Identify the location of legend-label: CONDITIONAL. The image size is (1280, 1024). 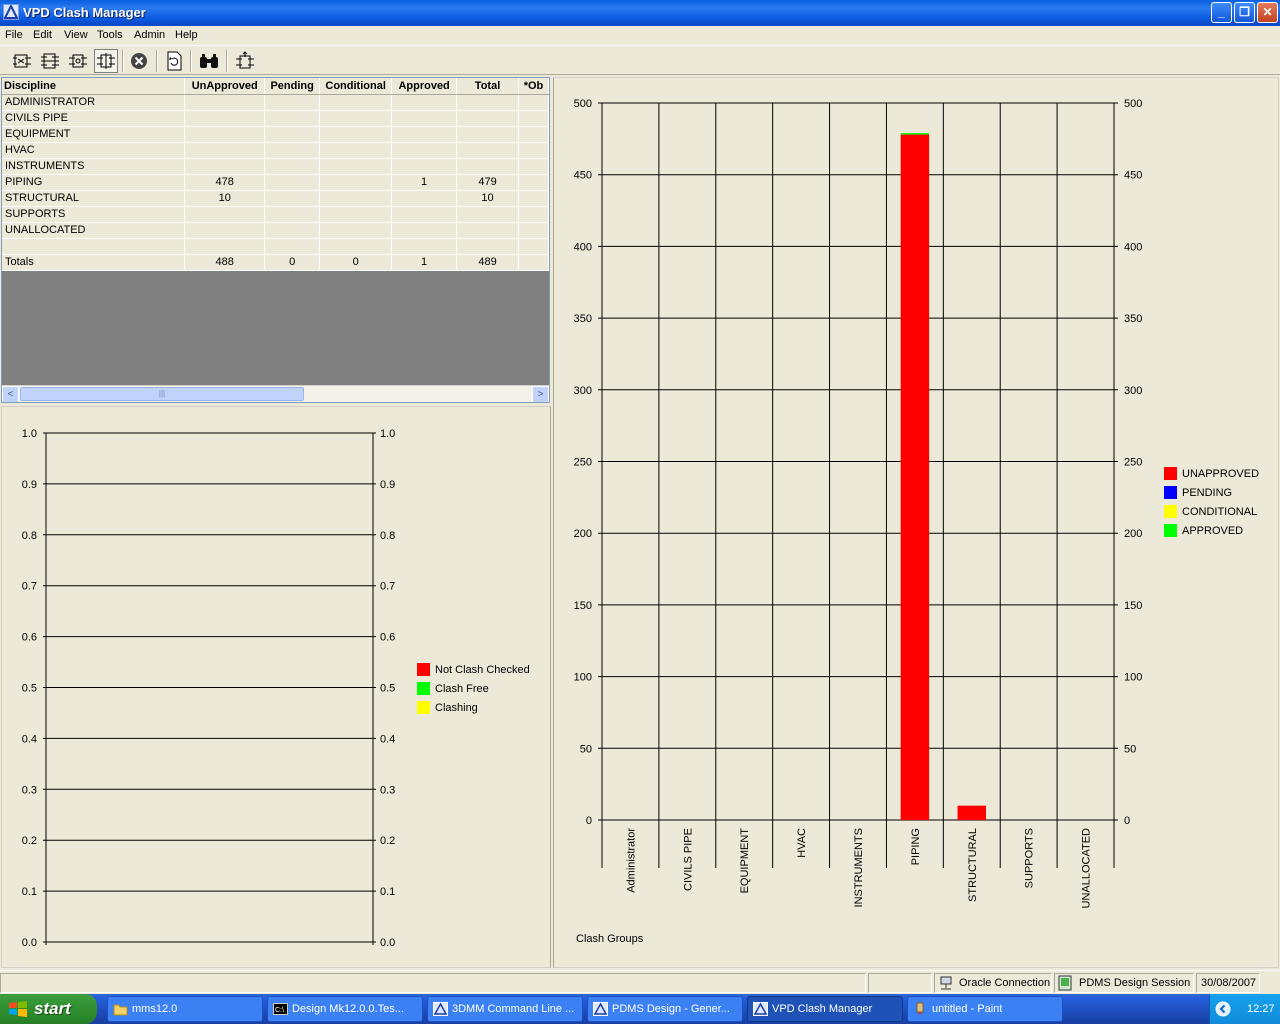
(1219, 512).